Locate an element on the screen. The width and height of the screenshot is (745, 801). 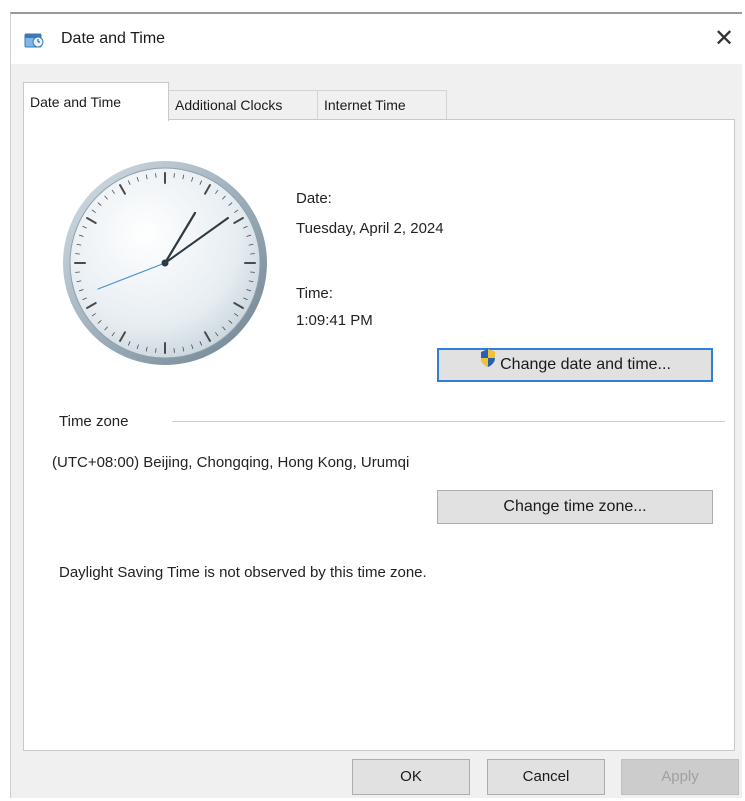
date-time-icon is located at coordinates (34, 40).